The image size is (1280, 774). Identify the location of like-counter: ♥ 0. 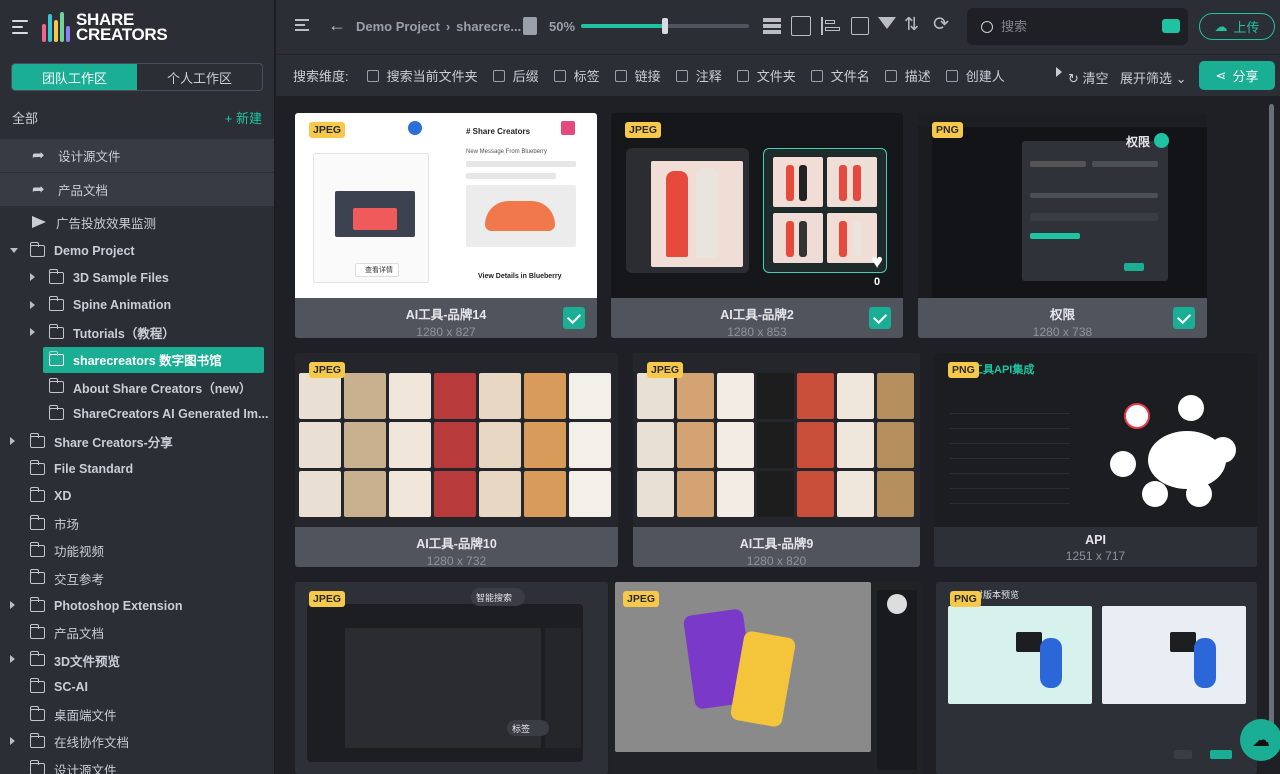
(877, 271).